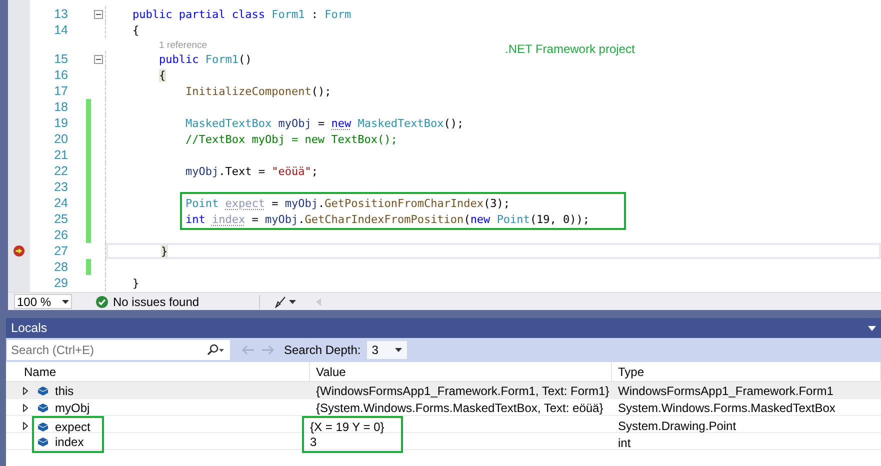  What do you see at coordinates (156, 301) in the screenshot?
I see `issues-status: No issues found` at bounding box center [156, 301].